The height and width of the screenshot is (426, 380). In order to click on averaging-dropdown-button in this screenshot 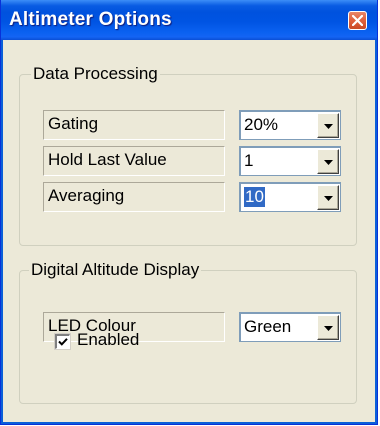, I will do `click(328, 197)`.